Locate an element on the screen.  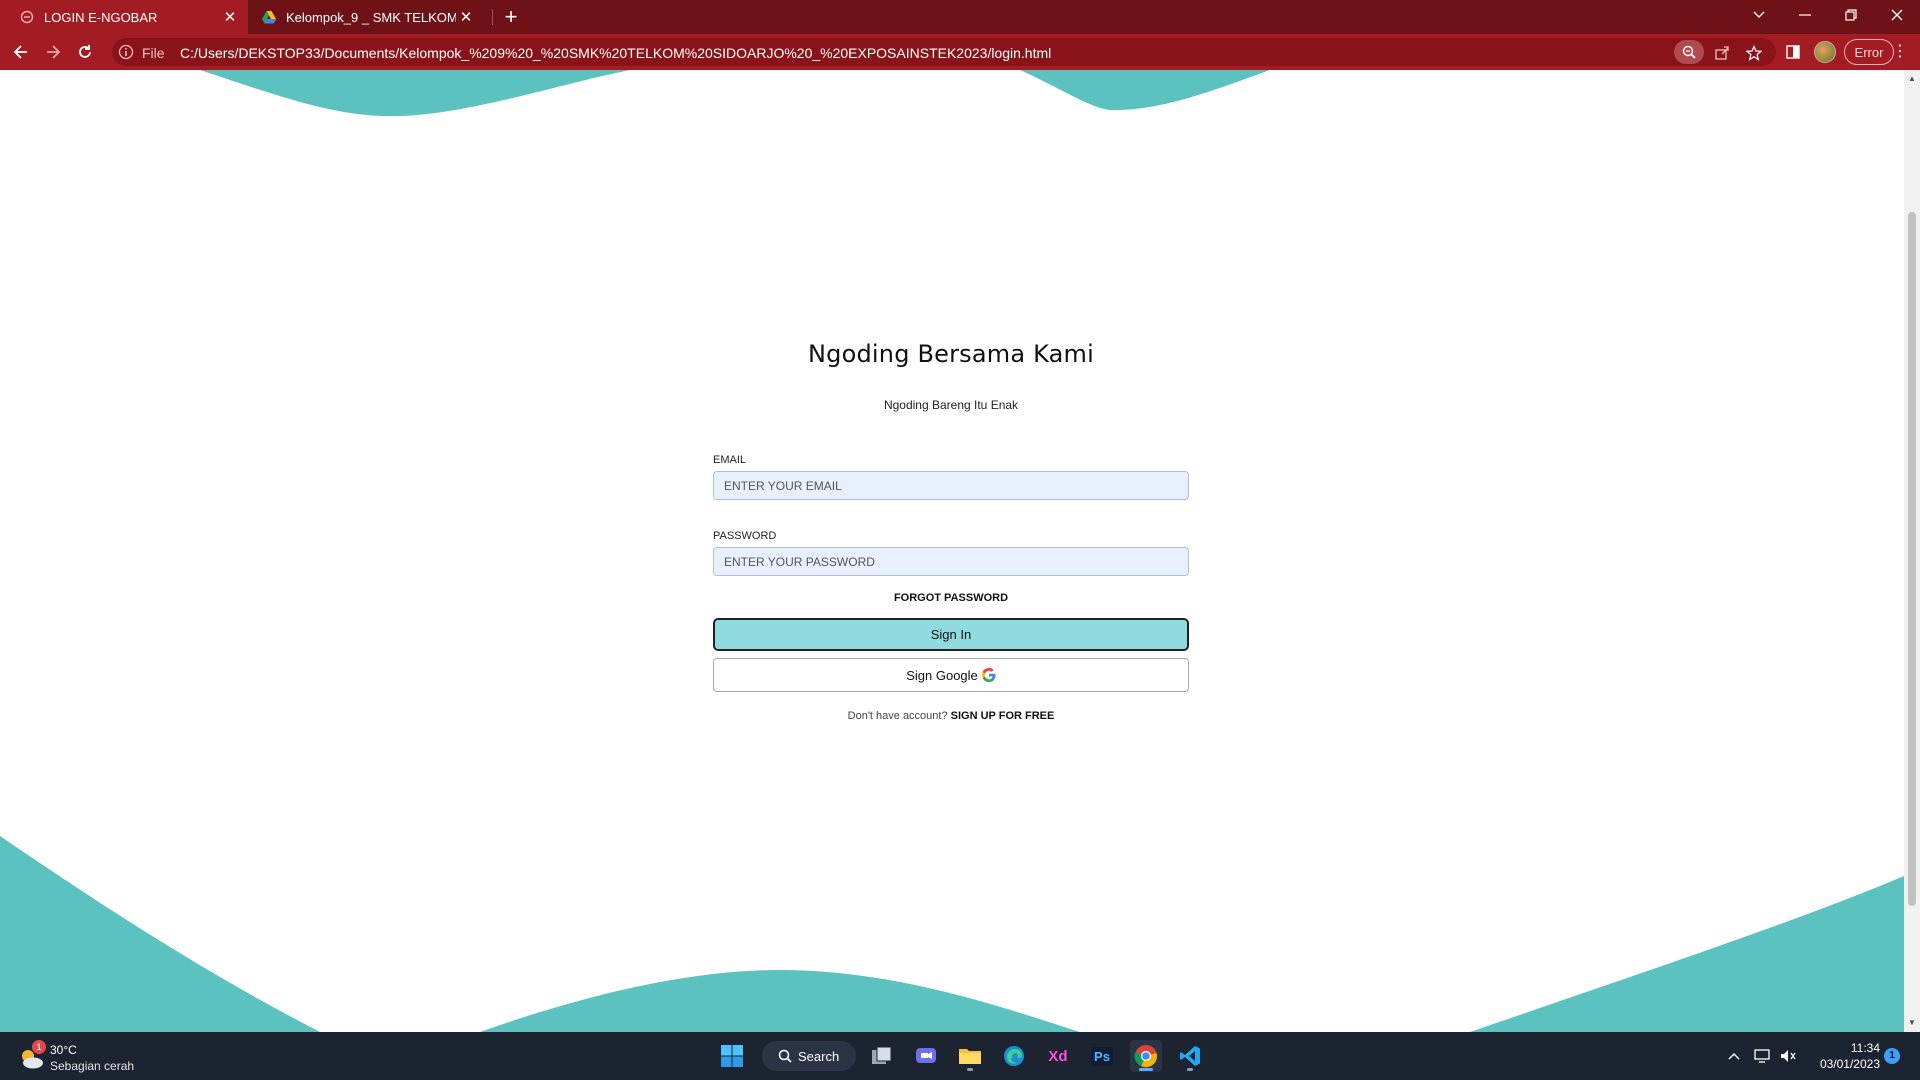
chat-icon is located at coordinates (926, 1055).